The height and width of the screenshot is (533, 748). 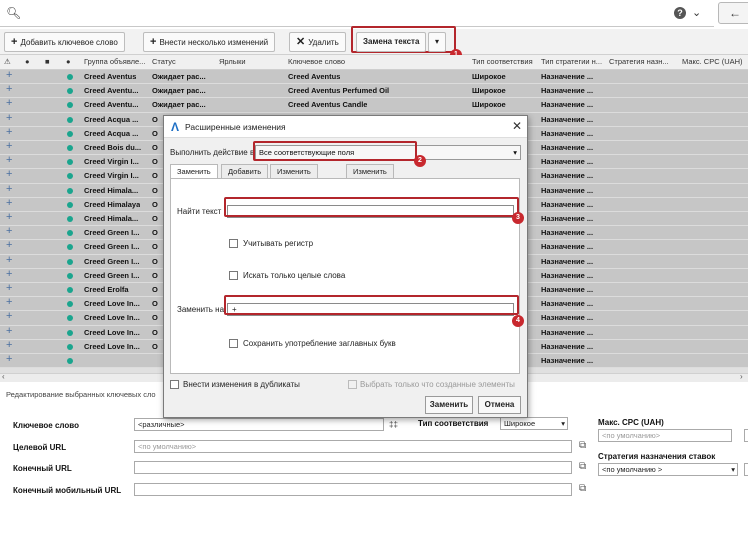 I want to click on search-icon: 🔍︎, so click(x=14, y=13).